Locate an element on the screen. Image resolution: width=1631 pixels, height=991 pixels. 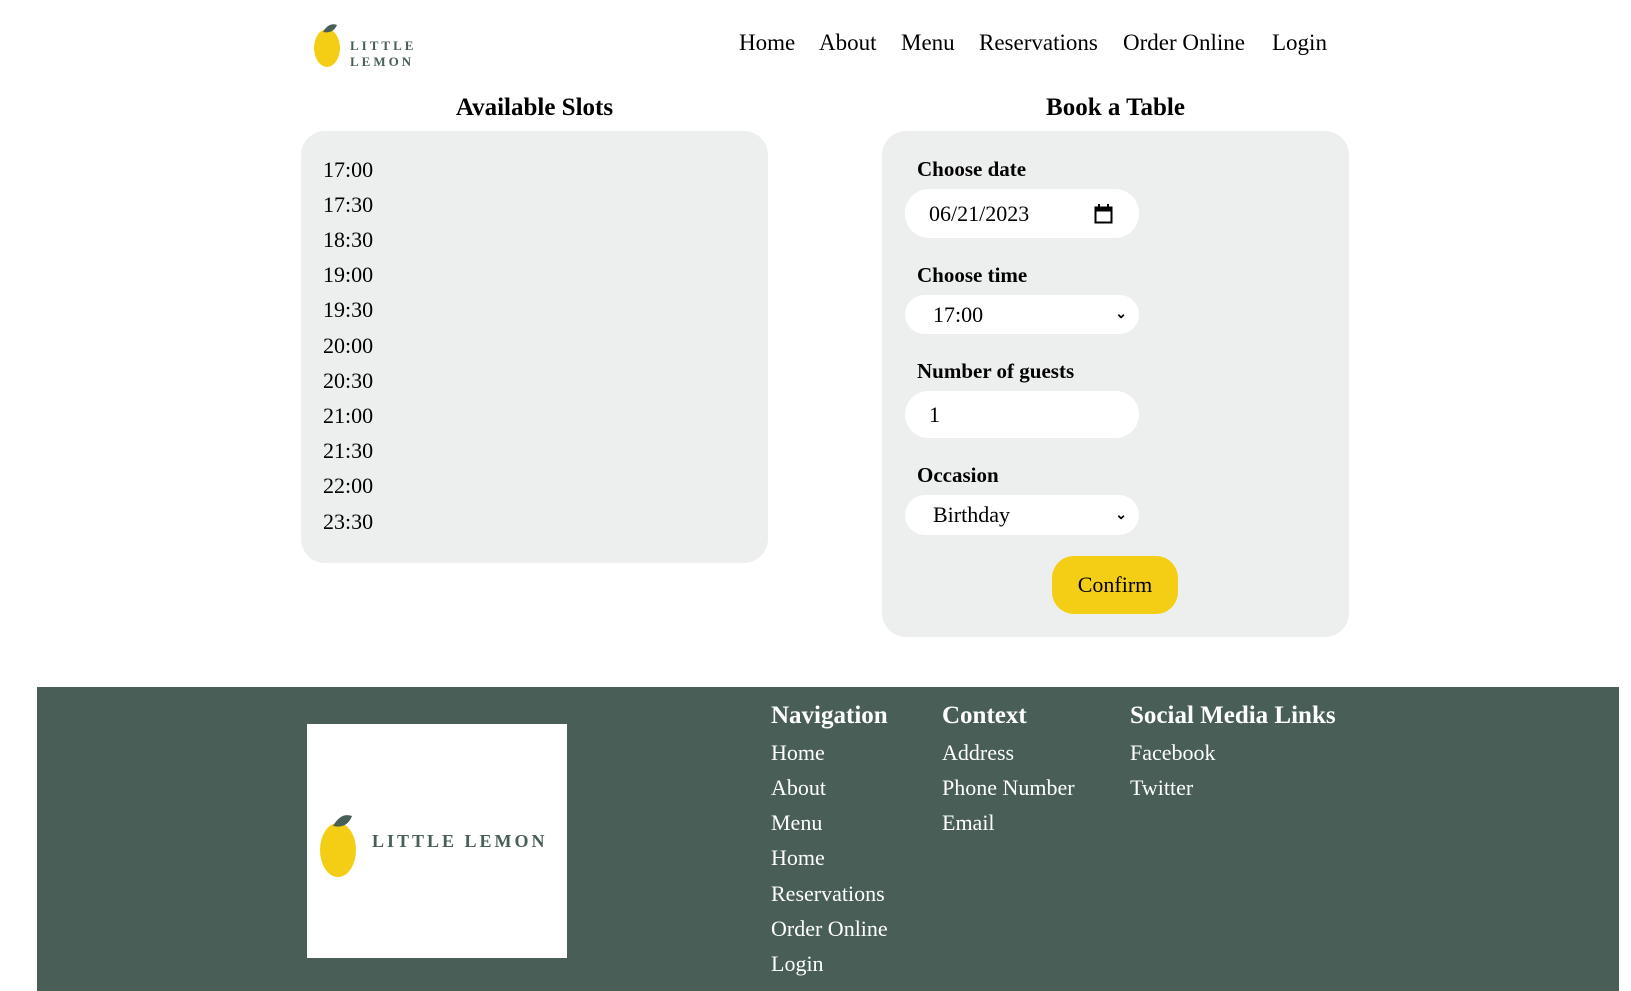
footer-nav-link: About is located at coordinates (798, 788).